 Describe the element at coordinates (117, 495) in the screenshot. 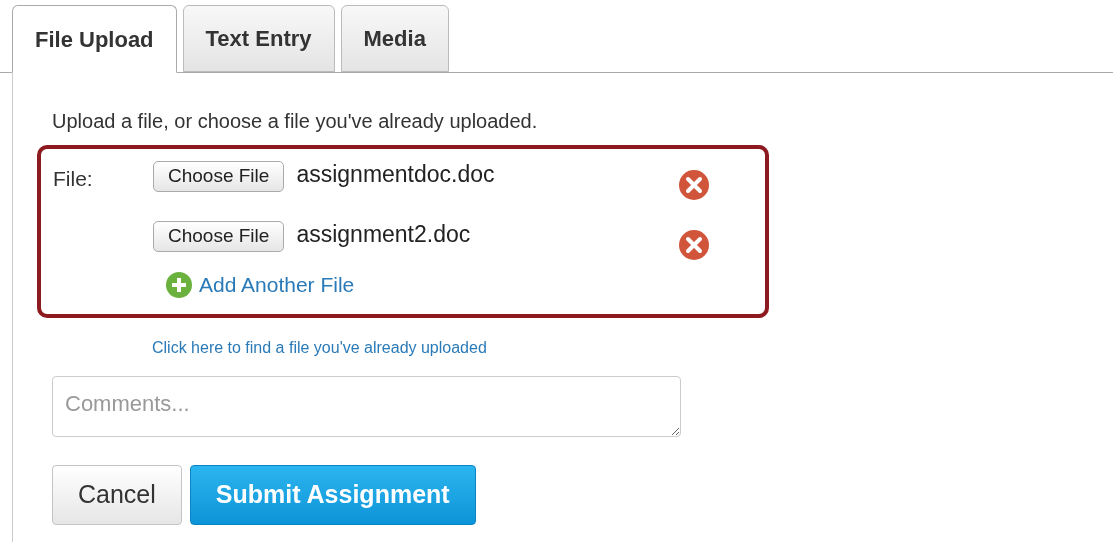

I see `cancel-button: Cancel` at that location.